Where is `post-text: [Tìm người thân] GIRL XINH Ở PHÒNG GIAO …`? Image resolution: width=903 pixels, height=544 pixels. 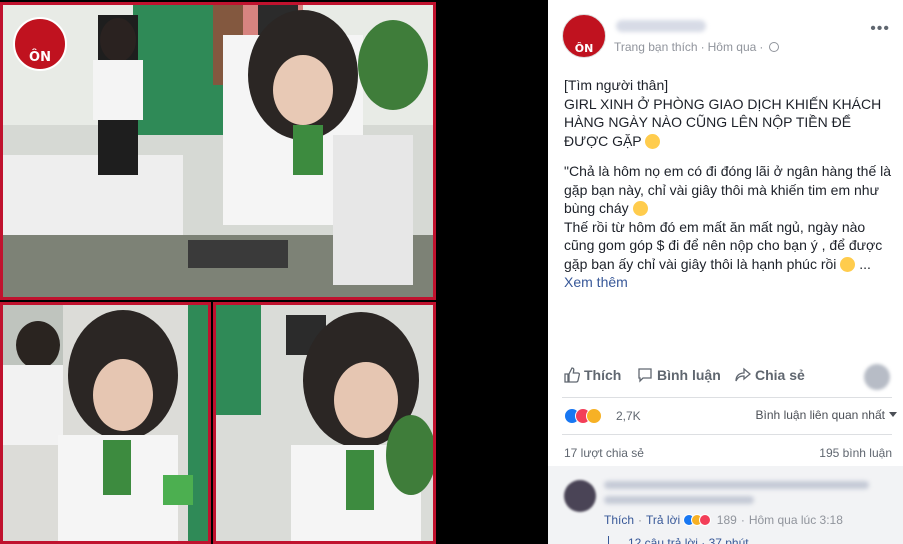 post-text: [Tìm người thân] GIRL XINH Ở PHÒNG GIAO … is located at coordinates (729, 184).